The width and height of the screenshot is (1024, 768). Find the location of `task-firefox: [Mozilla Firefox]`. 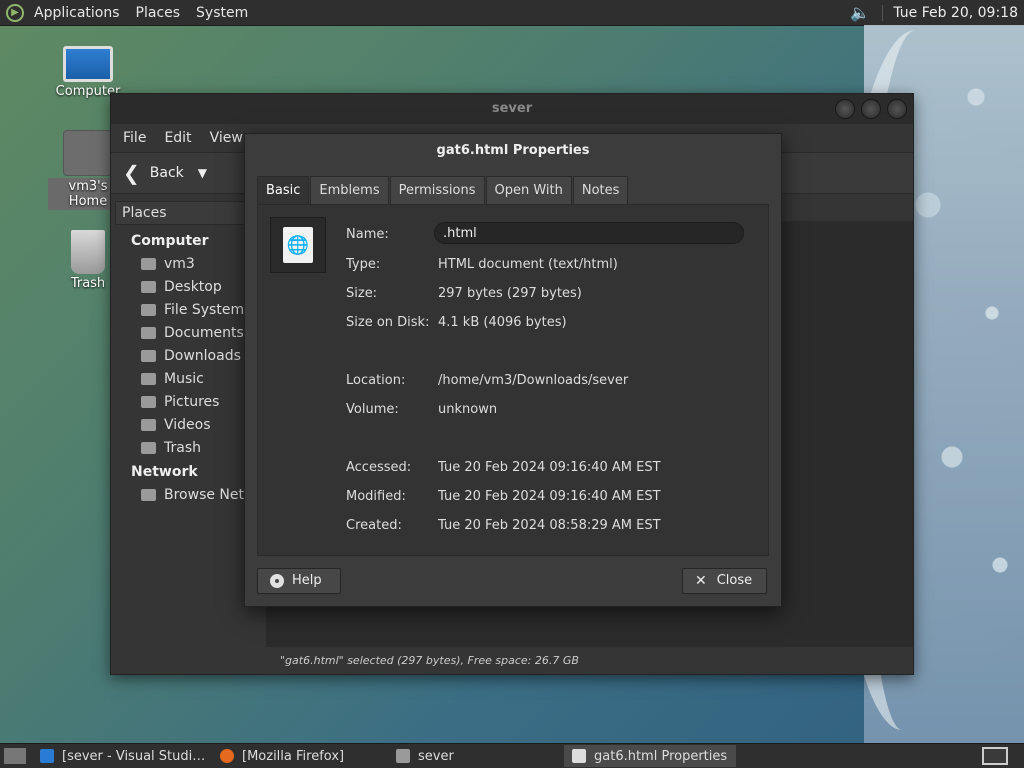

task-firefox: [Mozilla Firefox] is located at coordinates (298, 756).